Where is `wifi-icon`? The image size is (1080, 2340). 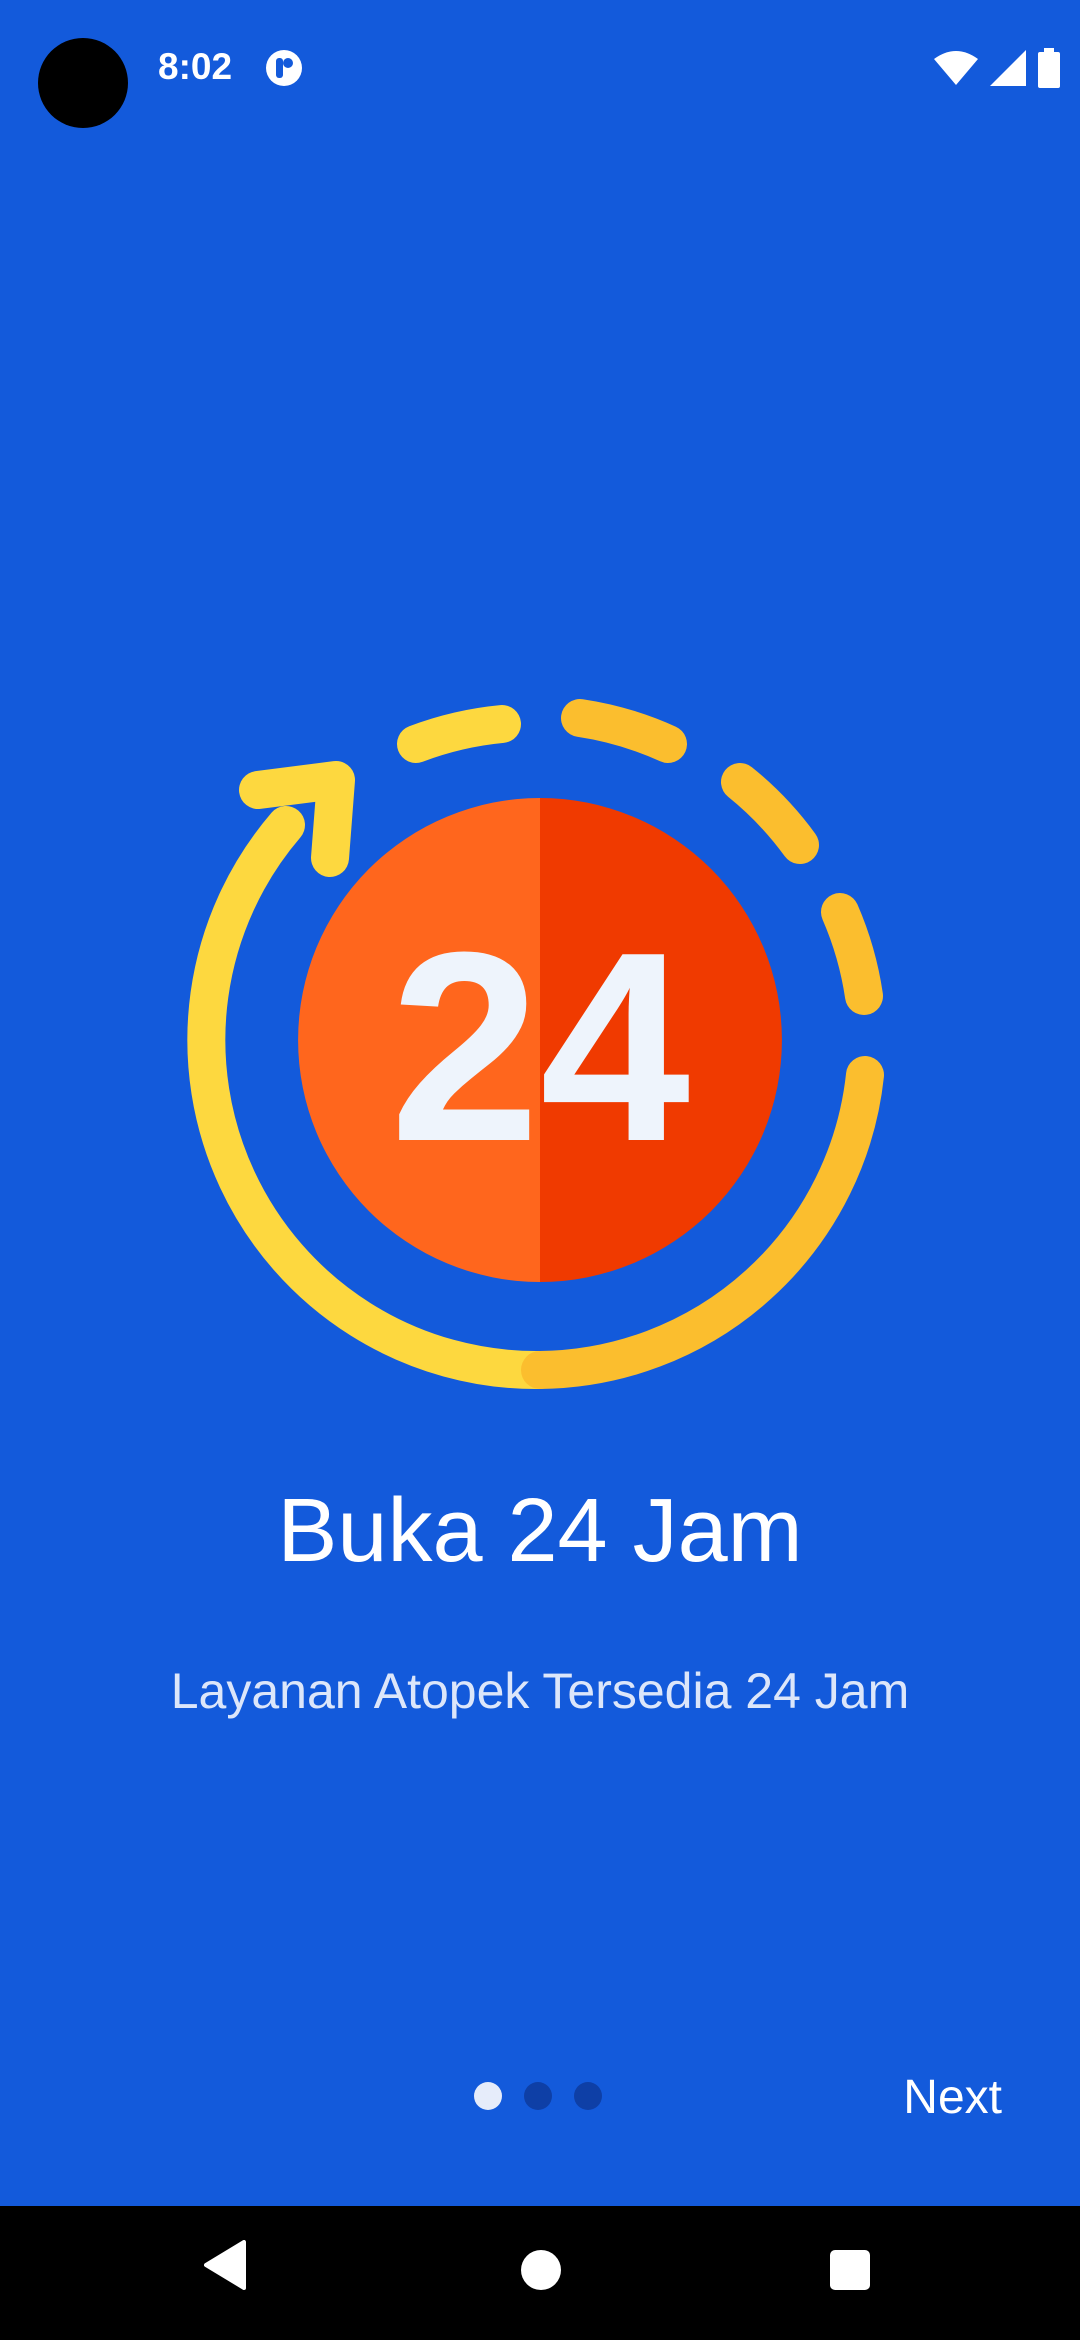
wifi-icon is located at coordinates (956, 68).